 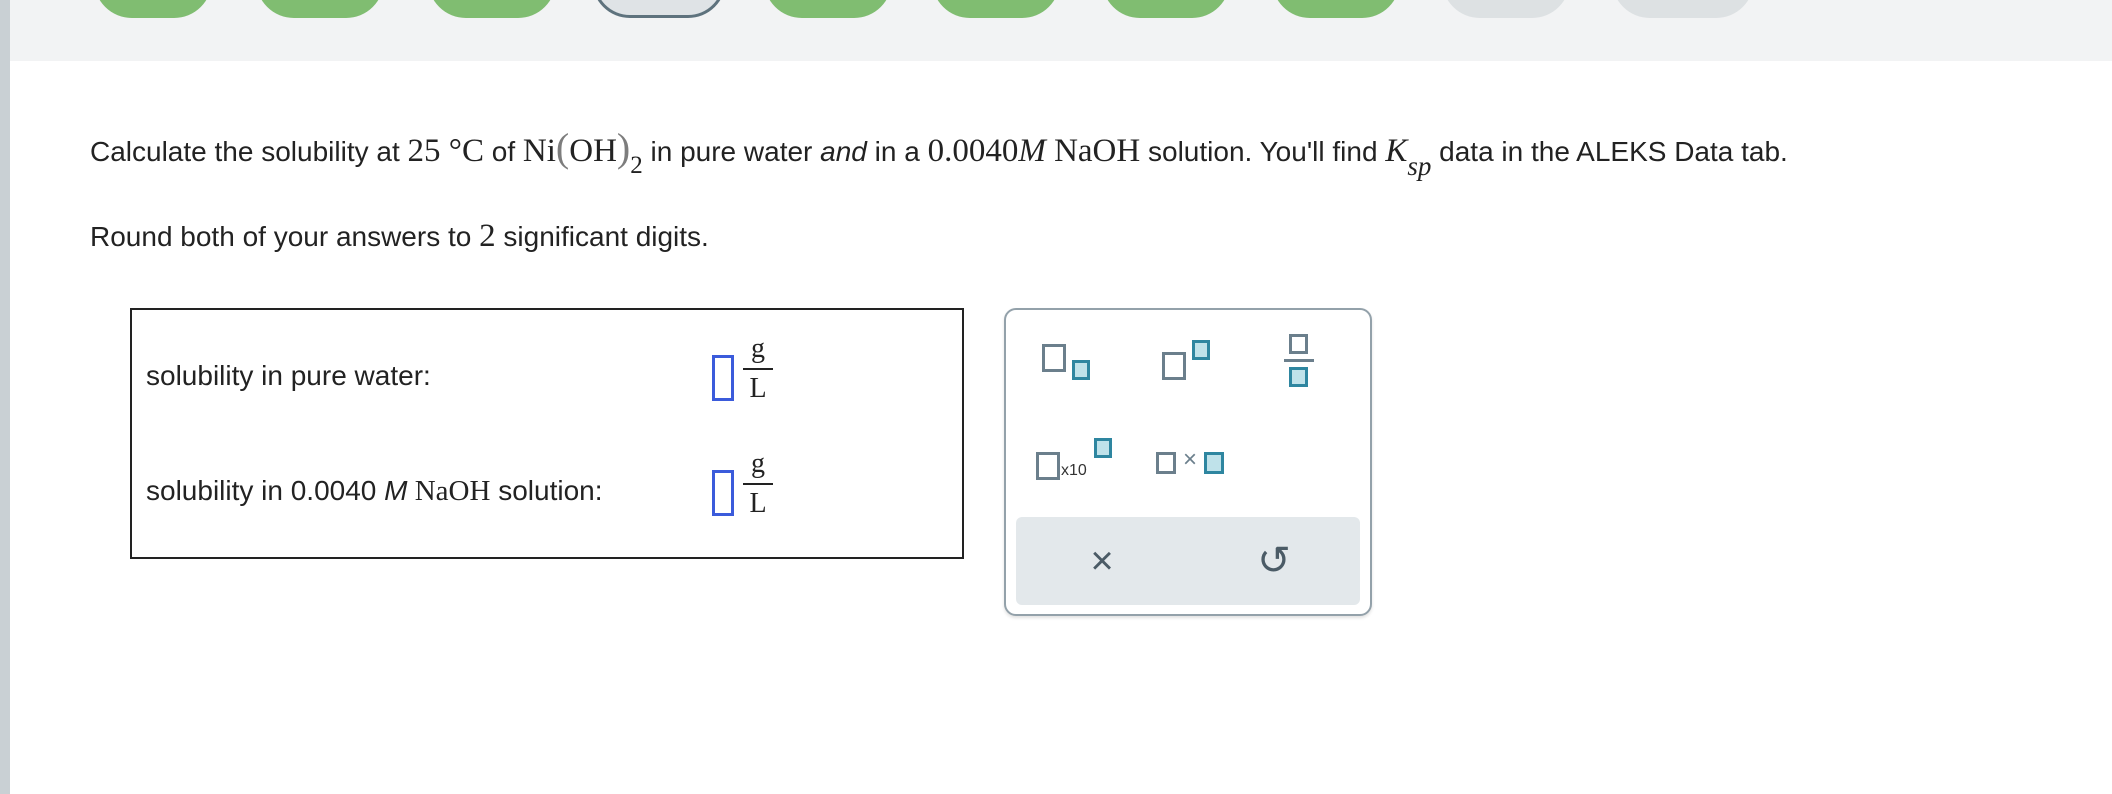 I want to click on naoh-label-part: solution:, so click(x=546, y=490).